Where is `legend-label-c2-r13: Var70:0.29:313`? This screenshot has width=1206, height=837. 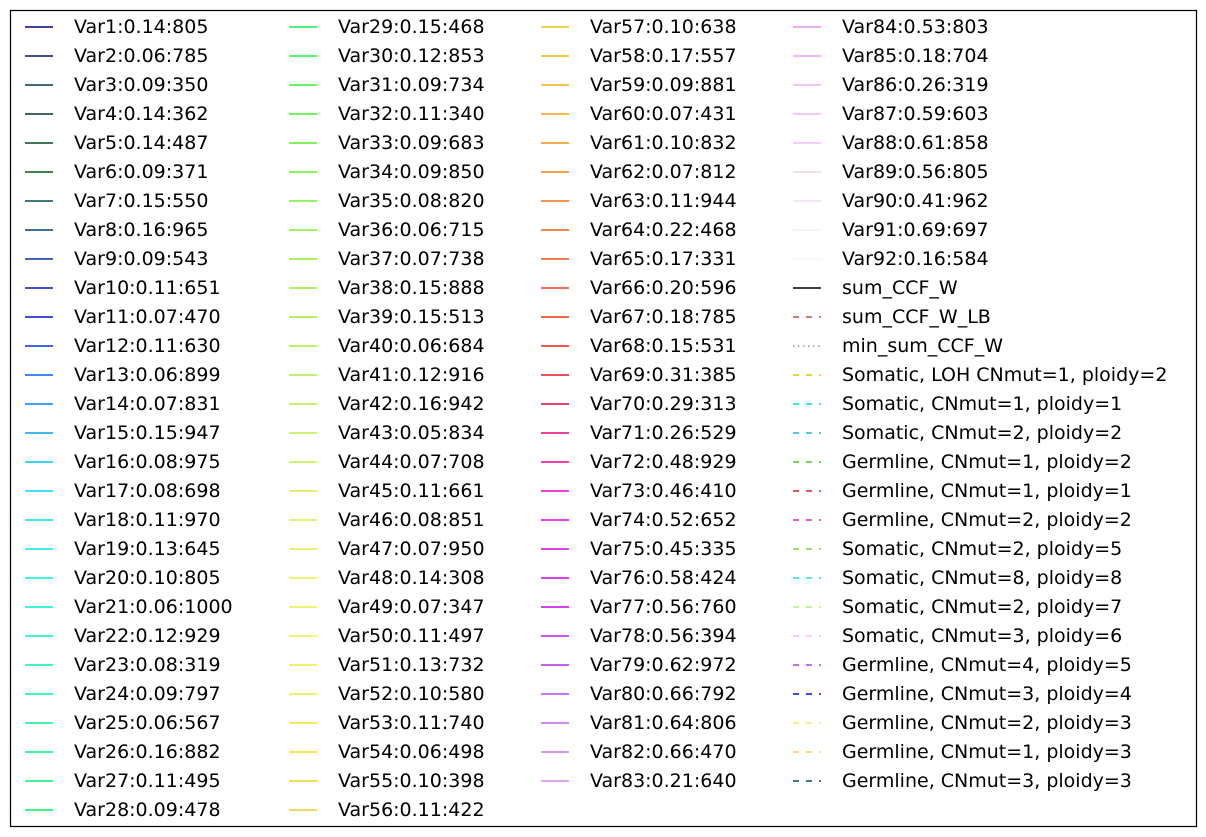 legend-label-c2-r13: Var70:0.29:313 is located at coordinates (663, 404).